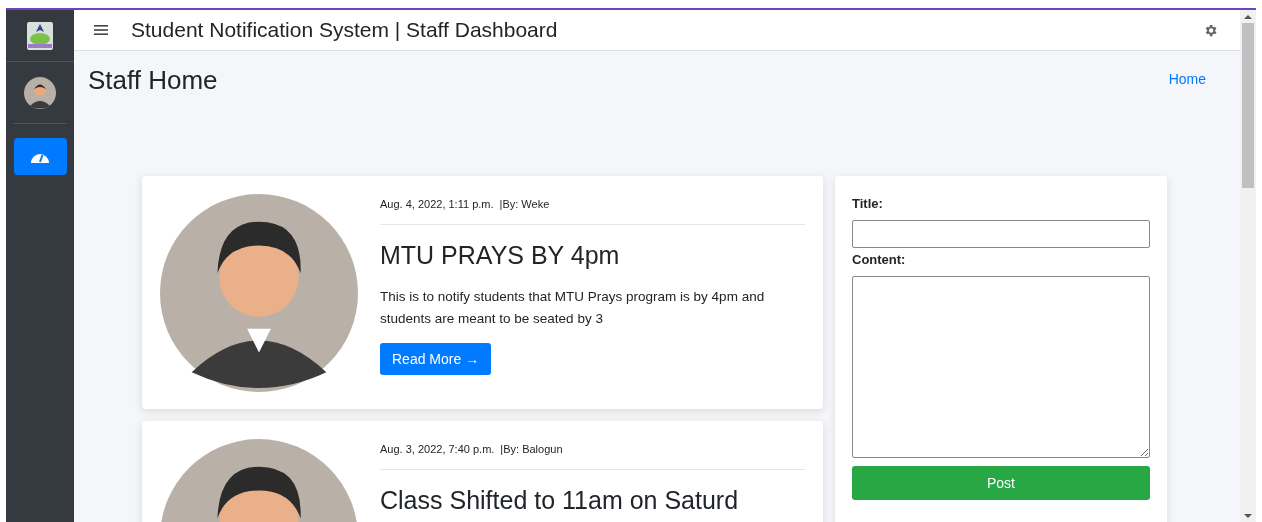 The width and height of the screenshot is (1262, 522). I want to click on title-label: Title:, so click(868, 203).